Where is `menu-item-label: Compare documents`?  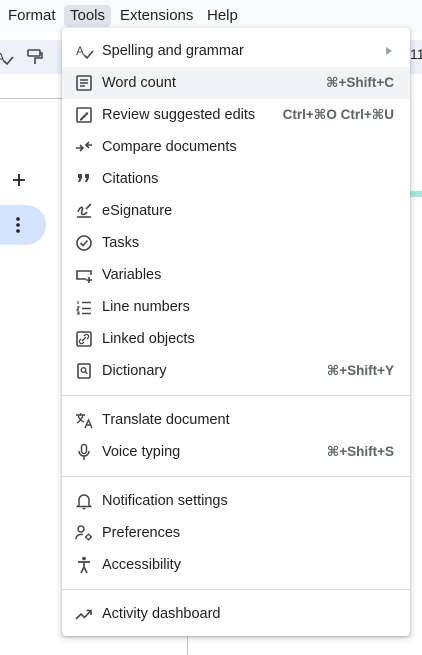
menu-item-label: Compare documents is located at coordinates (169, 147).